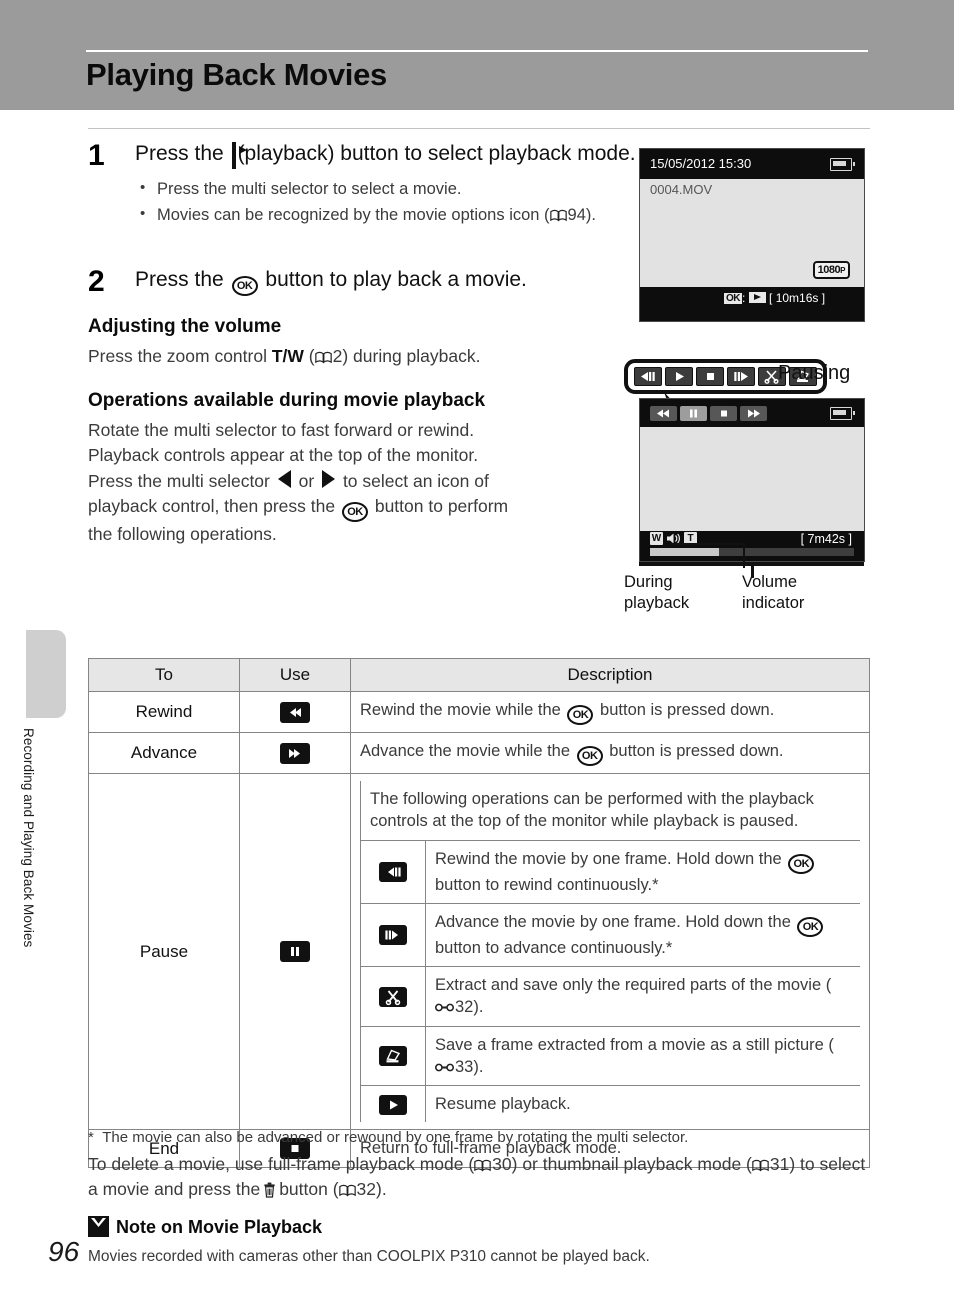  I want to click on delete-ref-1: 30, so click(502, 1164).